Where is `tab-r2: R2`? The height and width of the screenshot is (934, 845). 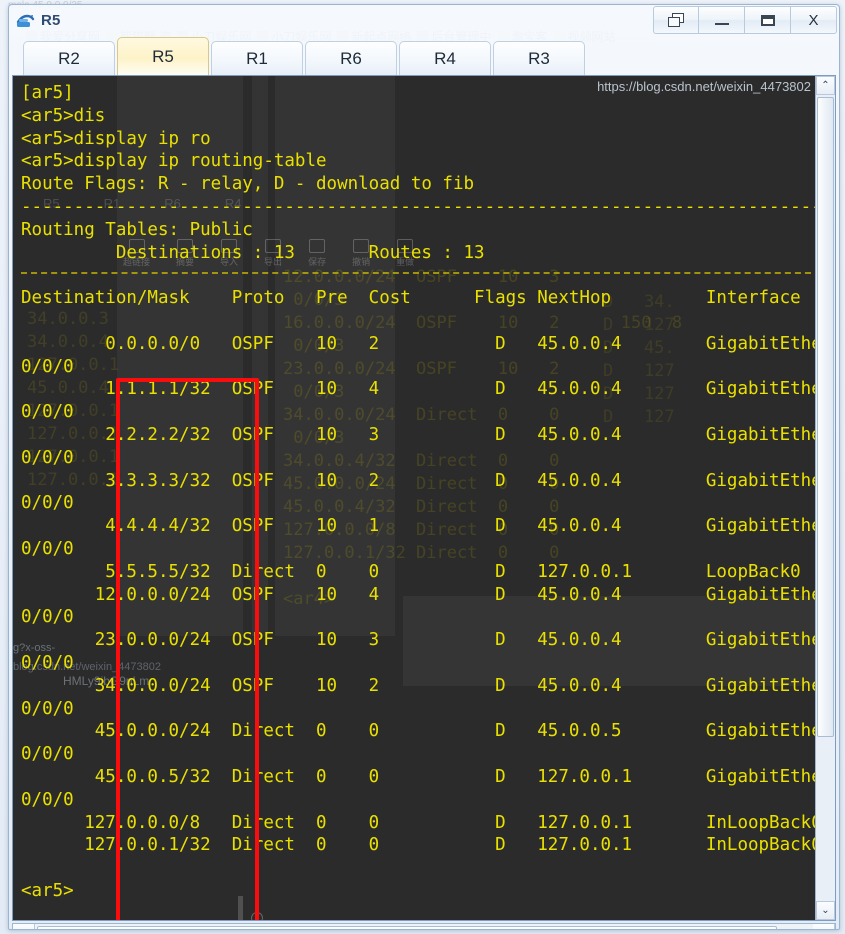 tab-r2: R2 is located at coordinates (69, 58).